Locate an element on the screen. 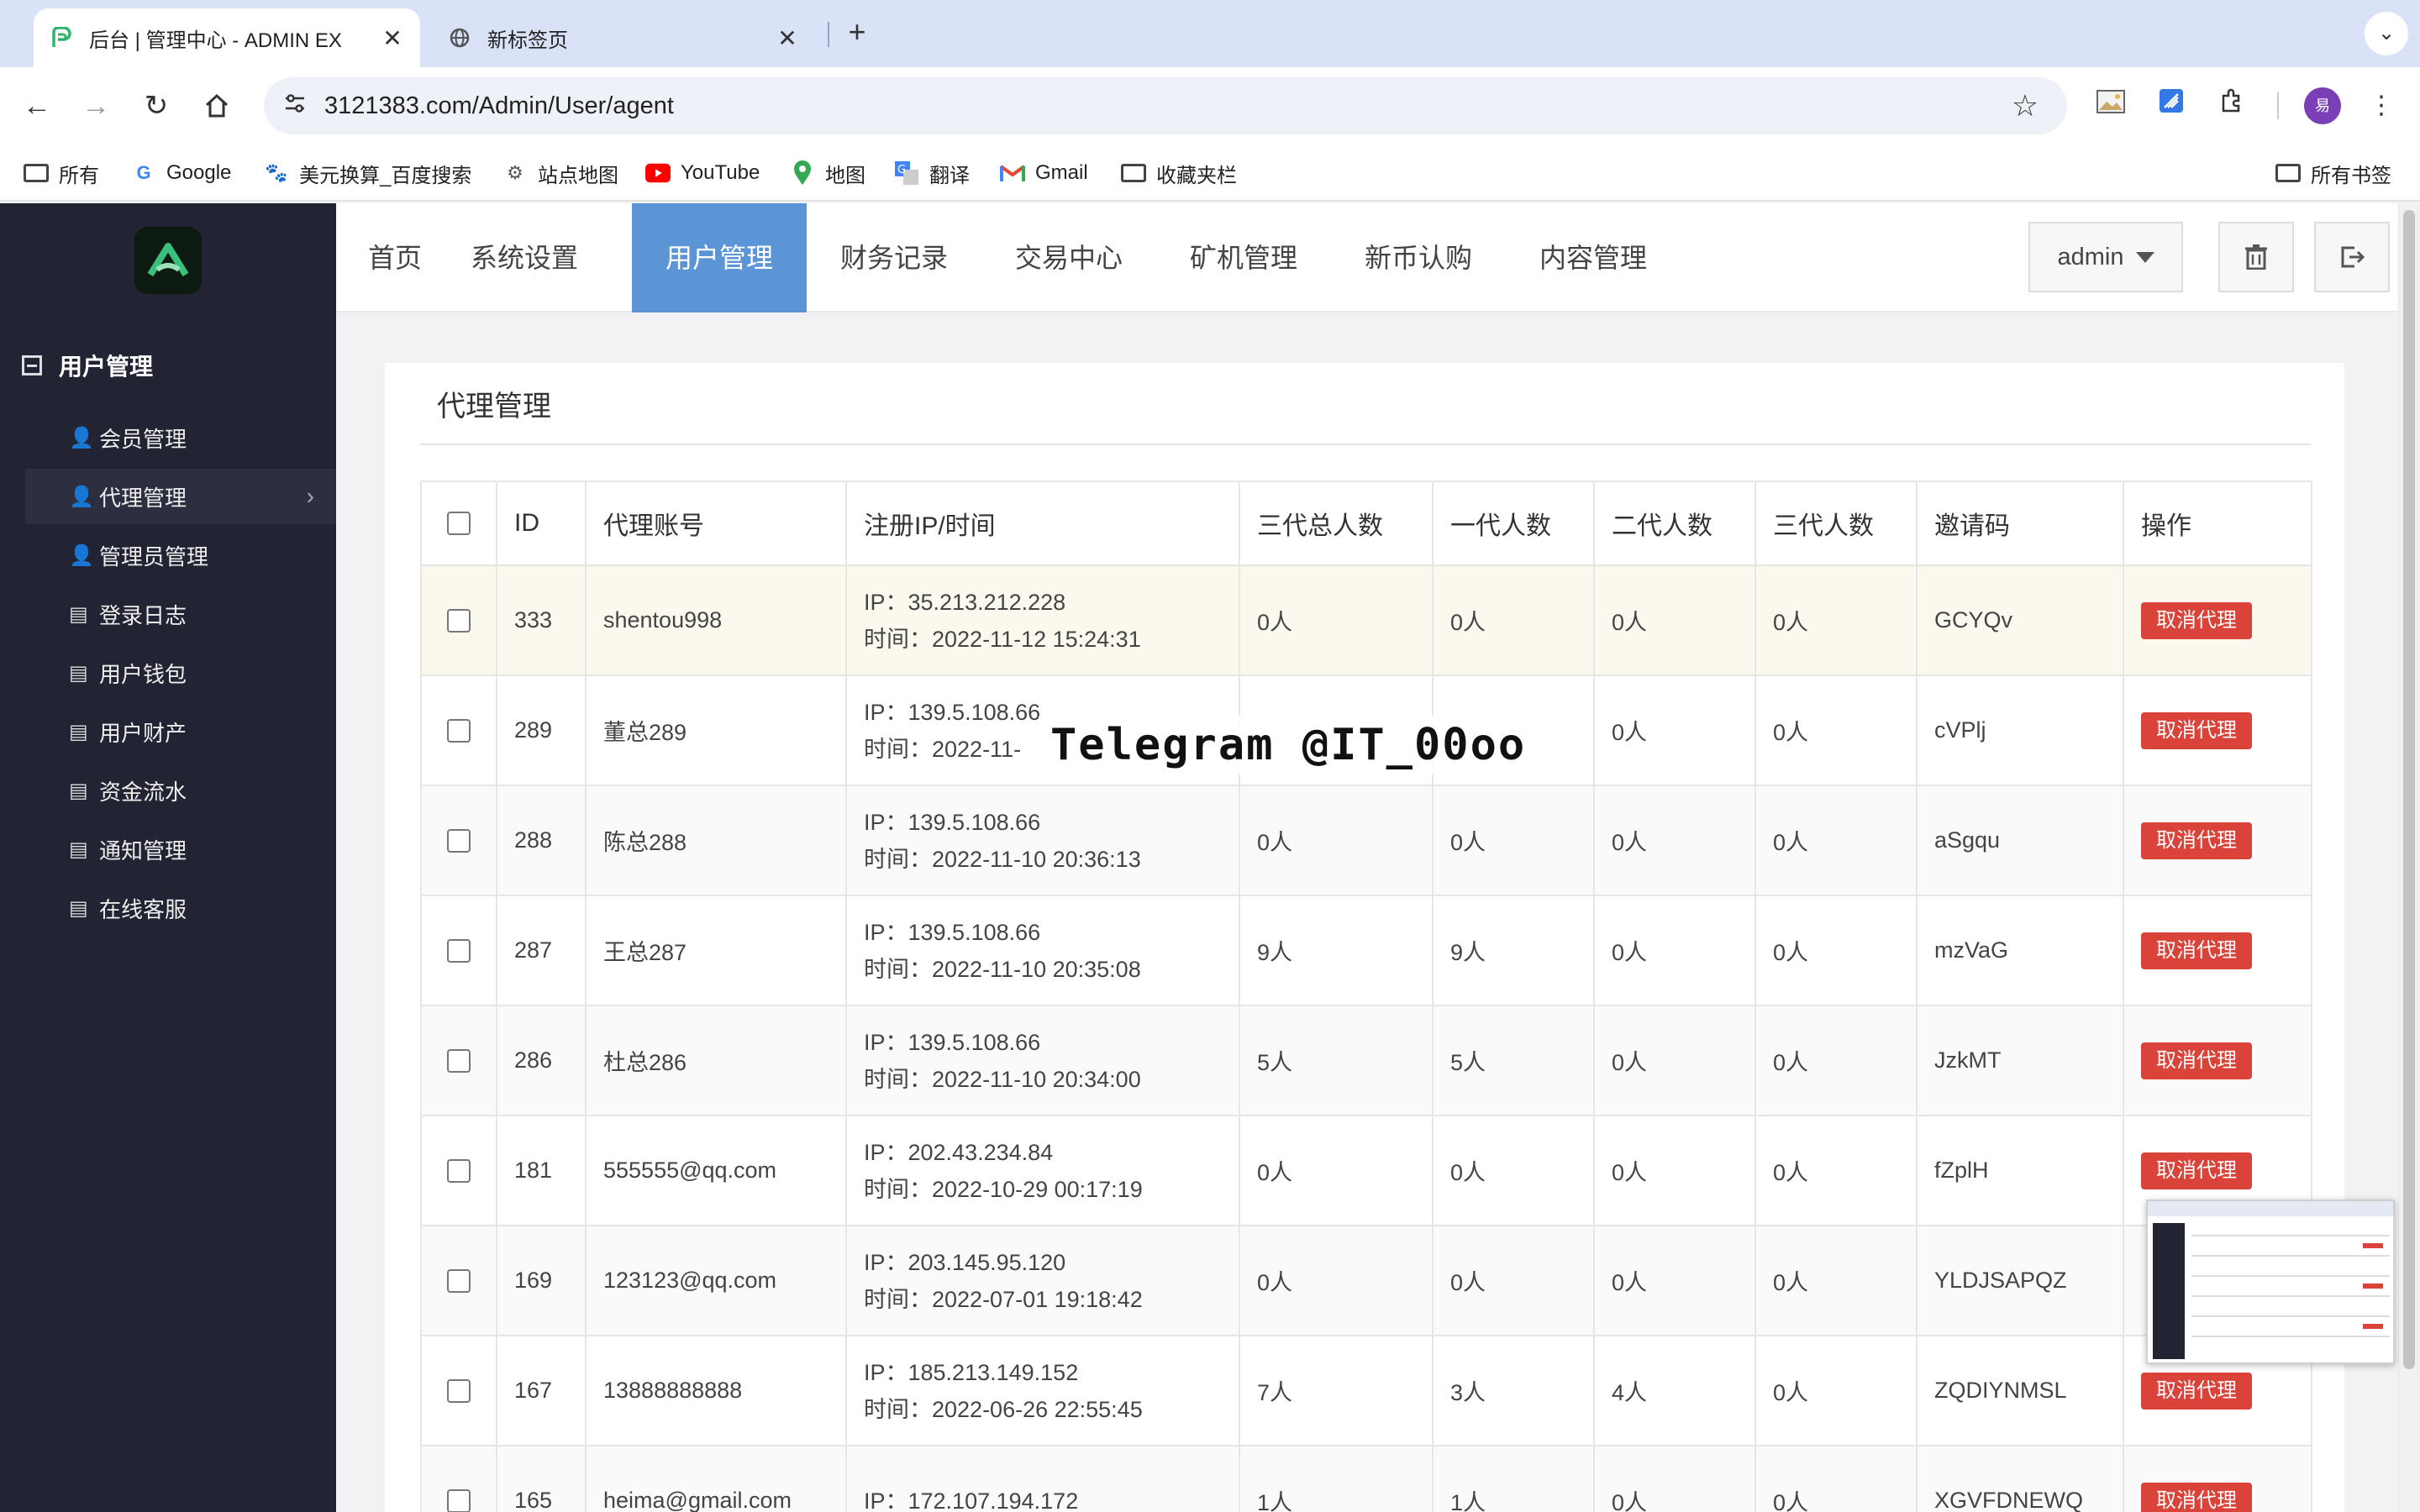 The height and width of the screenshot is (1512, 2420). bookmark-maps: 地图 is located at coordinates (827, 173).